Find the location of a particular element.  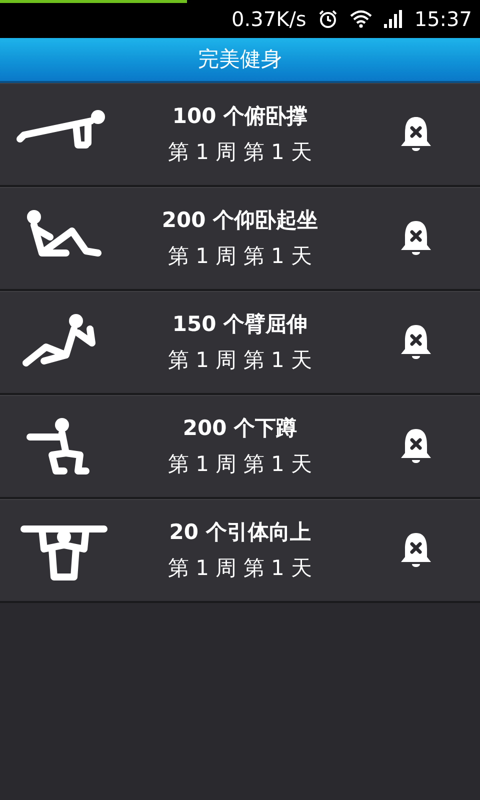

exercise-name: 200 个下蹲 is located at coordinates (240, 428).